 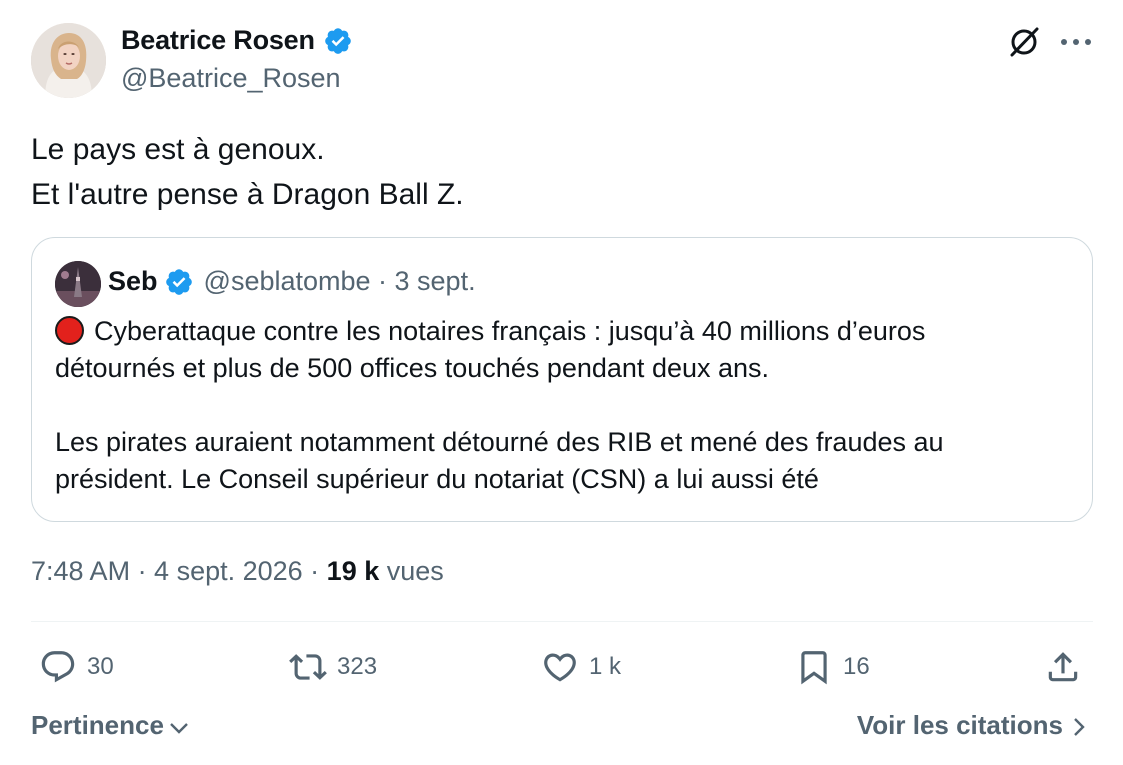 I want to click on share-button, so click(x=1063, y=667).